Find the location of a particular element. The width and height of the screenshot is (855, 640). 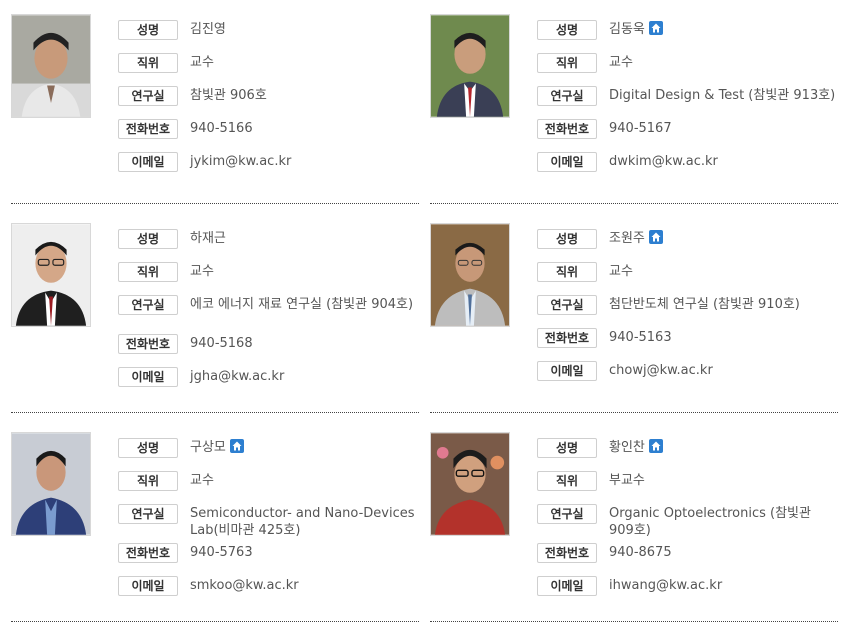

lab-value: 에코 에너지 재료 연구실 (참빛관 904호) is located at coordinates (302, 304).